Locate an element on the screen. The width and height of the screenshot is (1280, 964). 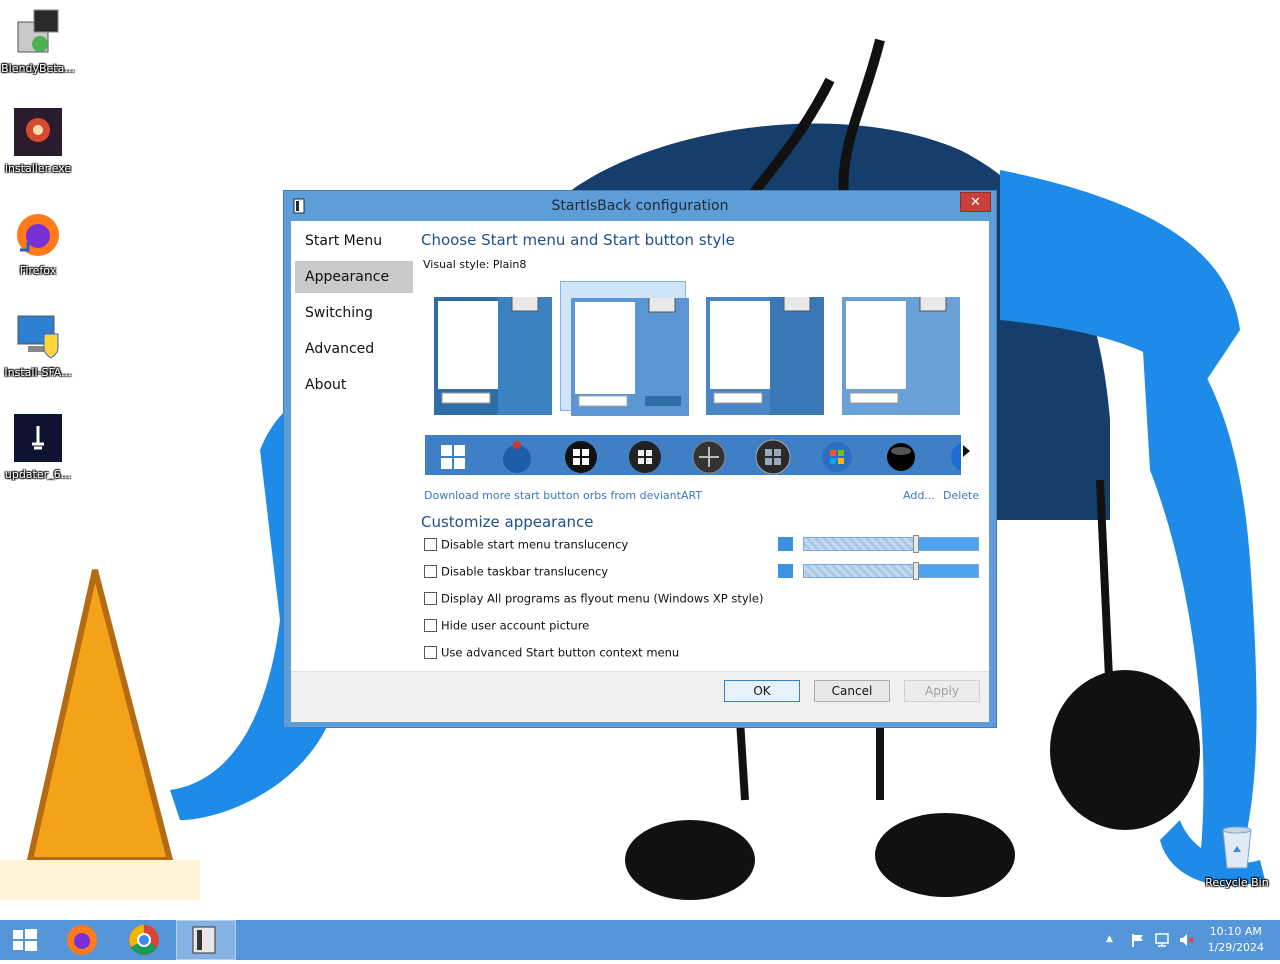
tray-overflow-icon: ▲ is located at coordinates (1114, 942).